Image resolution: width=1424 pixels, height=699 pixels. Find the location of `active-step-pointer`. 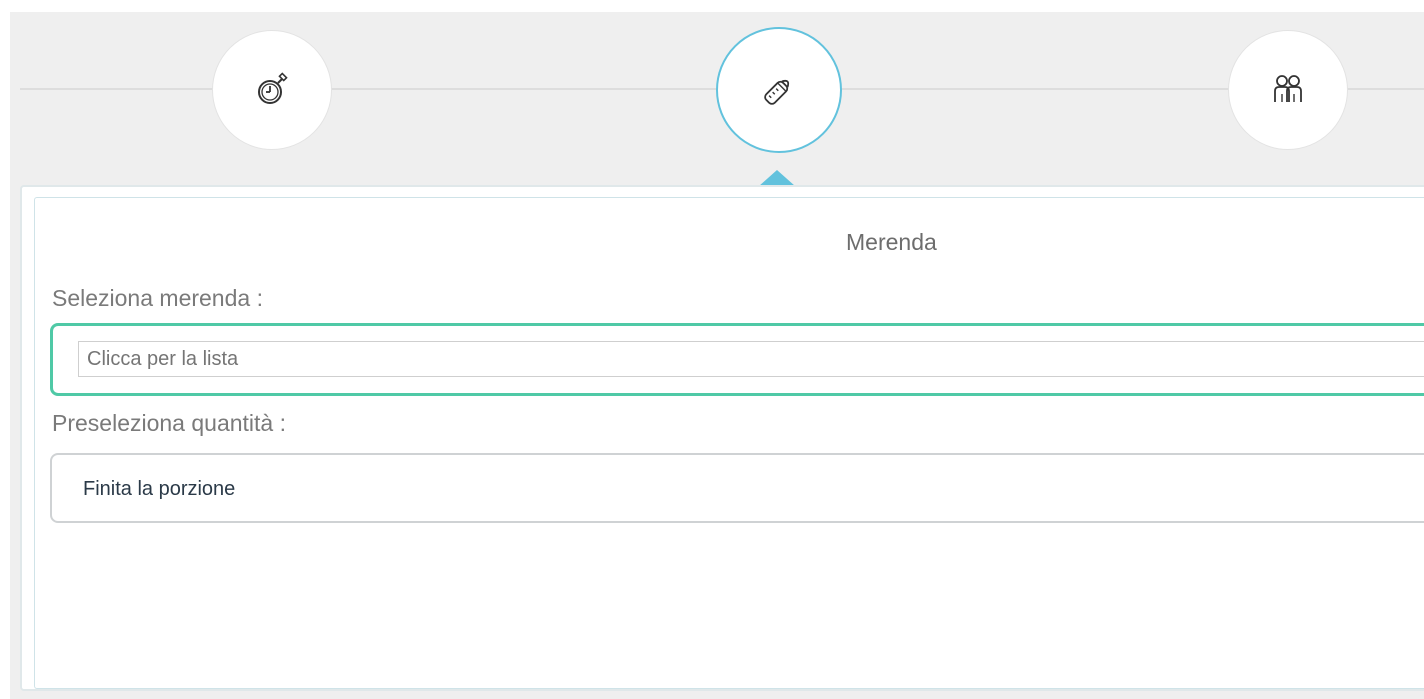

active-step-pointer is located at coordinates (777, 178).